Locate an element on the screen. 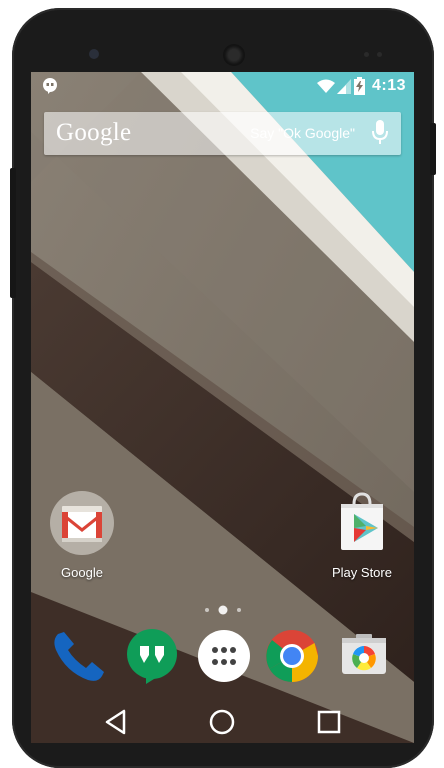 Image resolution: width=444 pixels, height=768 pixels. status-time: 4:13 is located at coordinates (388, 85).